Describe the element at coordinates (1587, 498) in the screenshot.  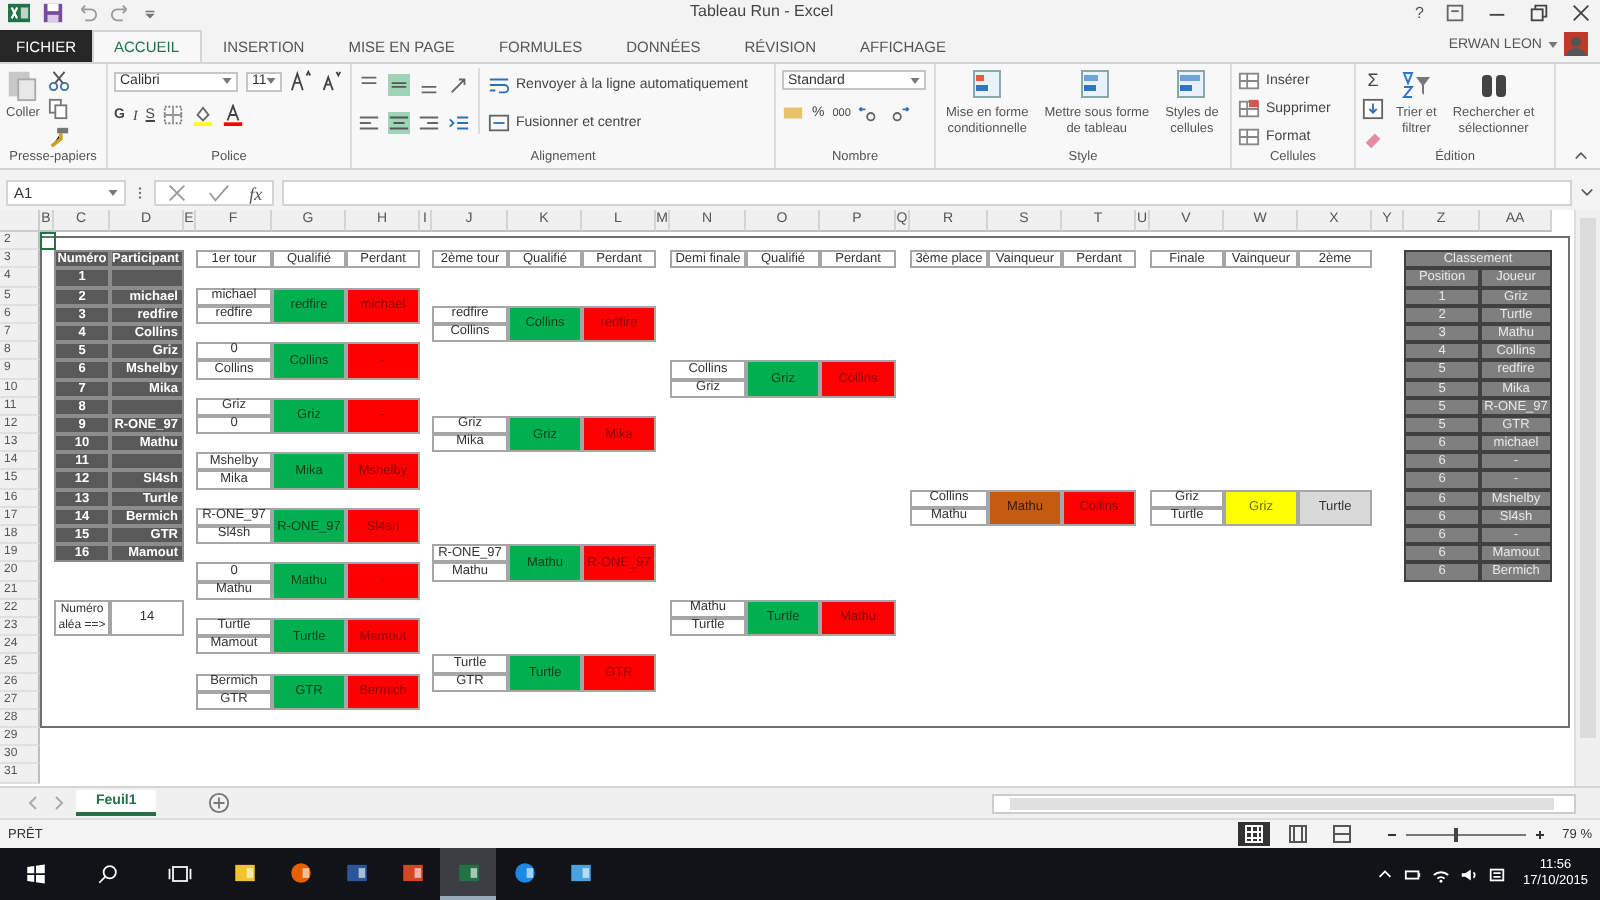
I see `vertical-scrollbar` at that location.